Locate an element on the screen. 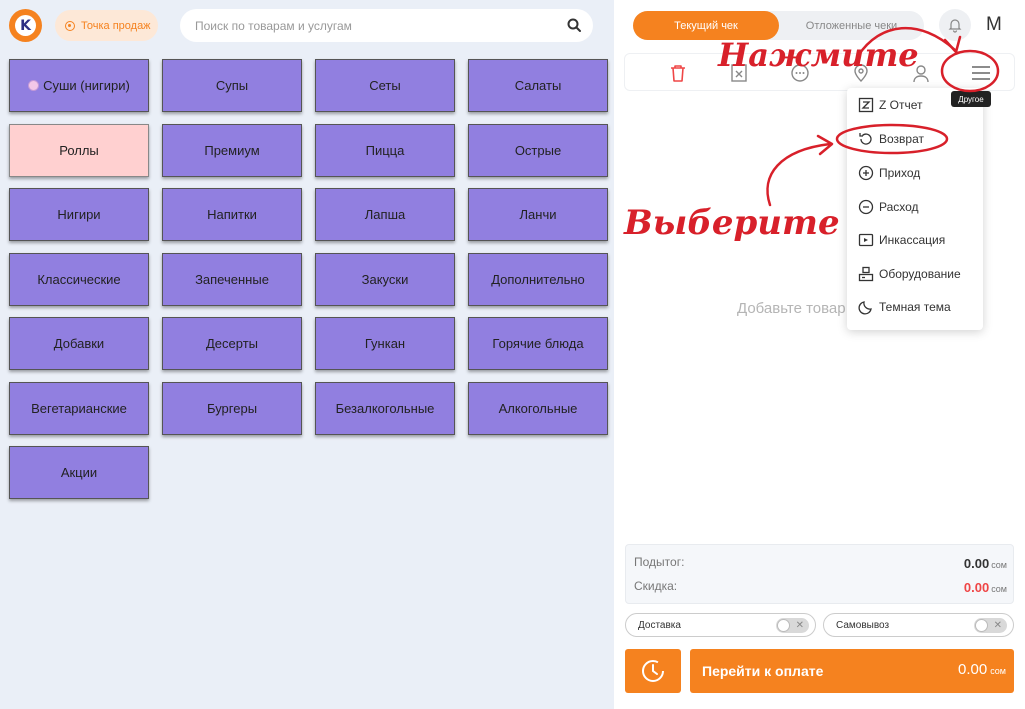 The height and width of the screenshot is (709, 1025). category-label: Супы is located at coordinates (232, 85).